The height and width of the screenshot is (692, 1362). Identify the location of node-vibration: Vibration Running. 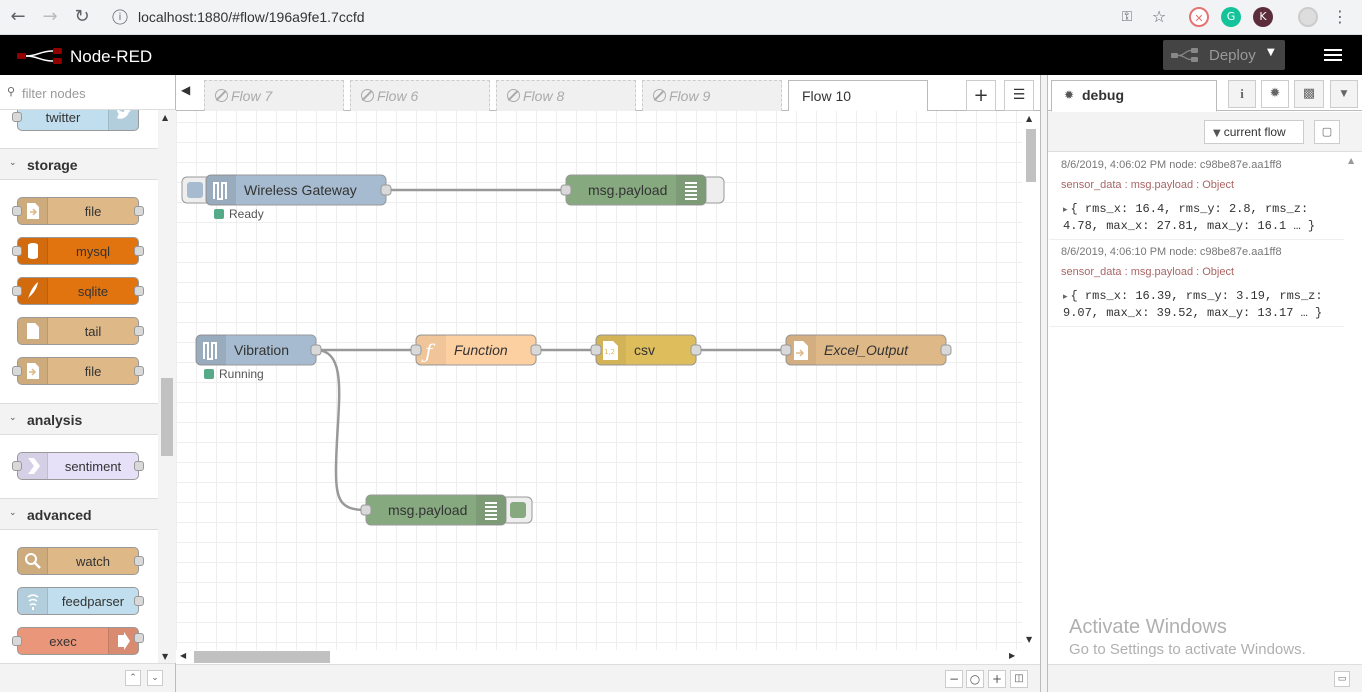
(258, 357).